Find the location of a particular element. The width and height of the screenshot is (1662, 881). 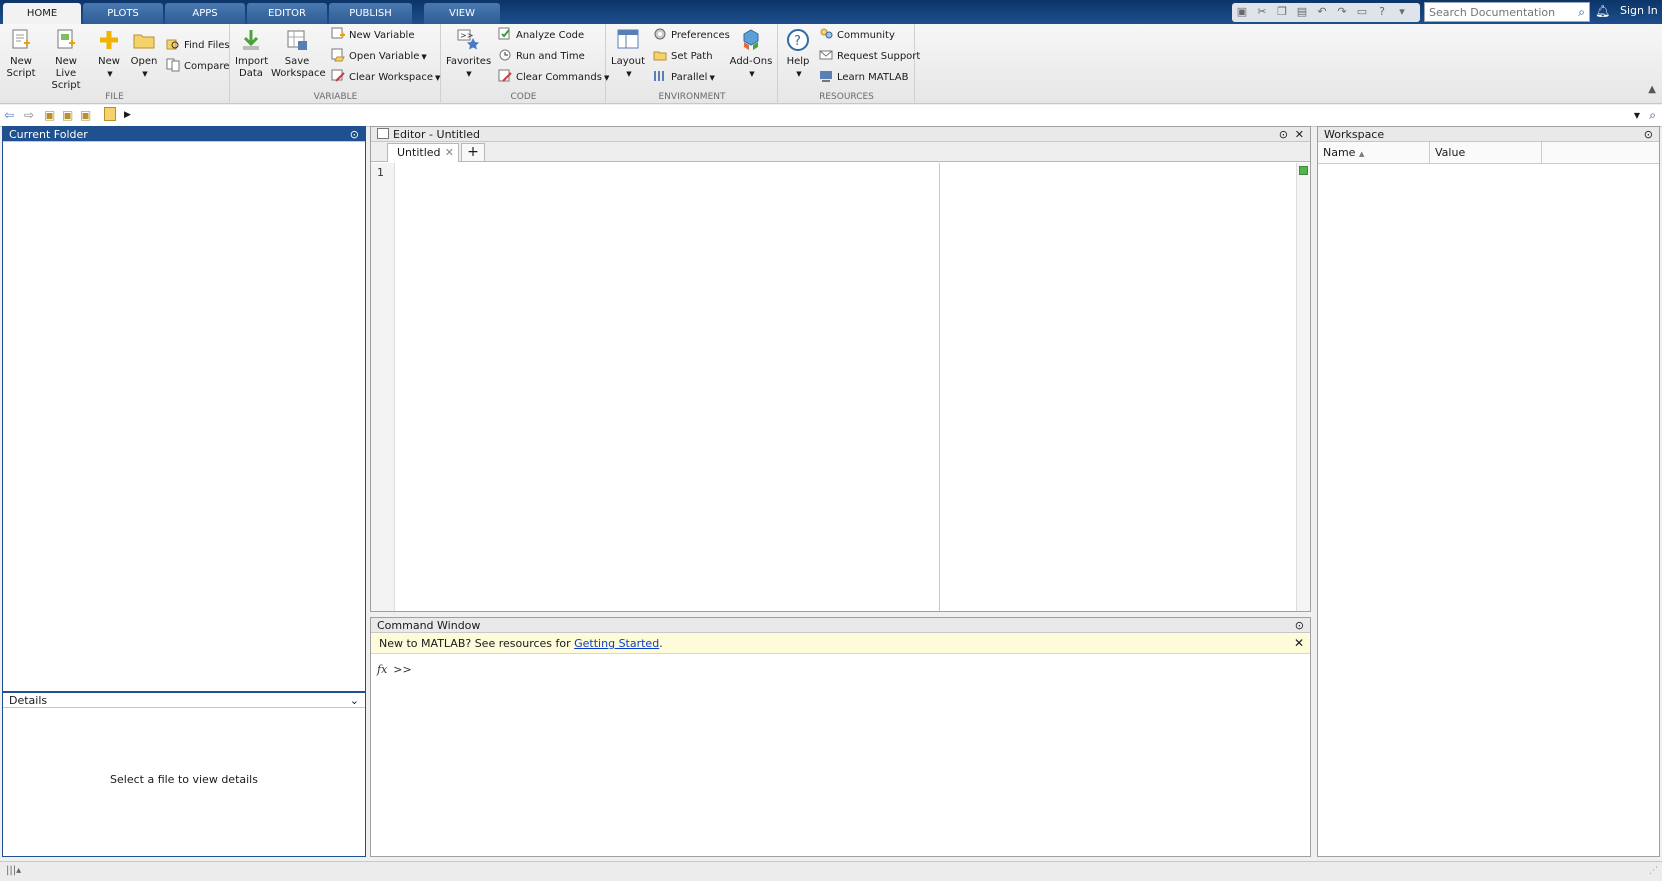

details-panel: Details ⌄ Select a file to view details is located at coordinates (184, 774).